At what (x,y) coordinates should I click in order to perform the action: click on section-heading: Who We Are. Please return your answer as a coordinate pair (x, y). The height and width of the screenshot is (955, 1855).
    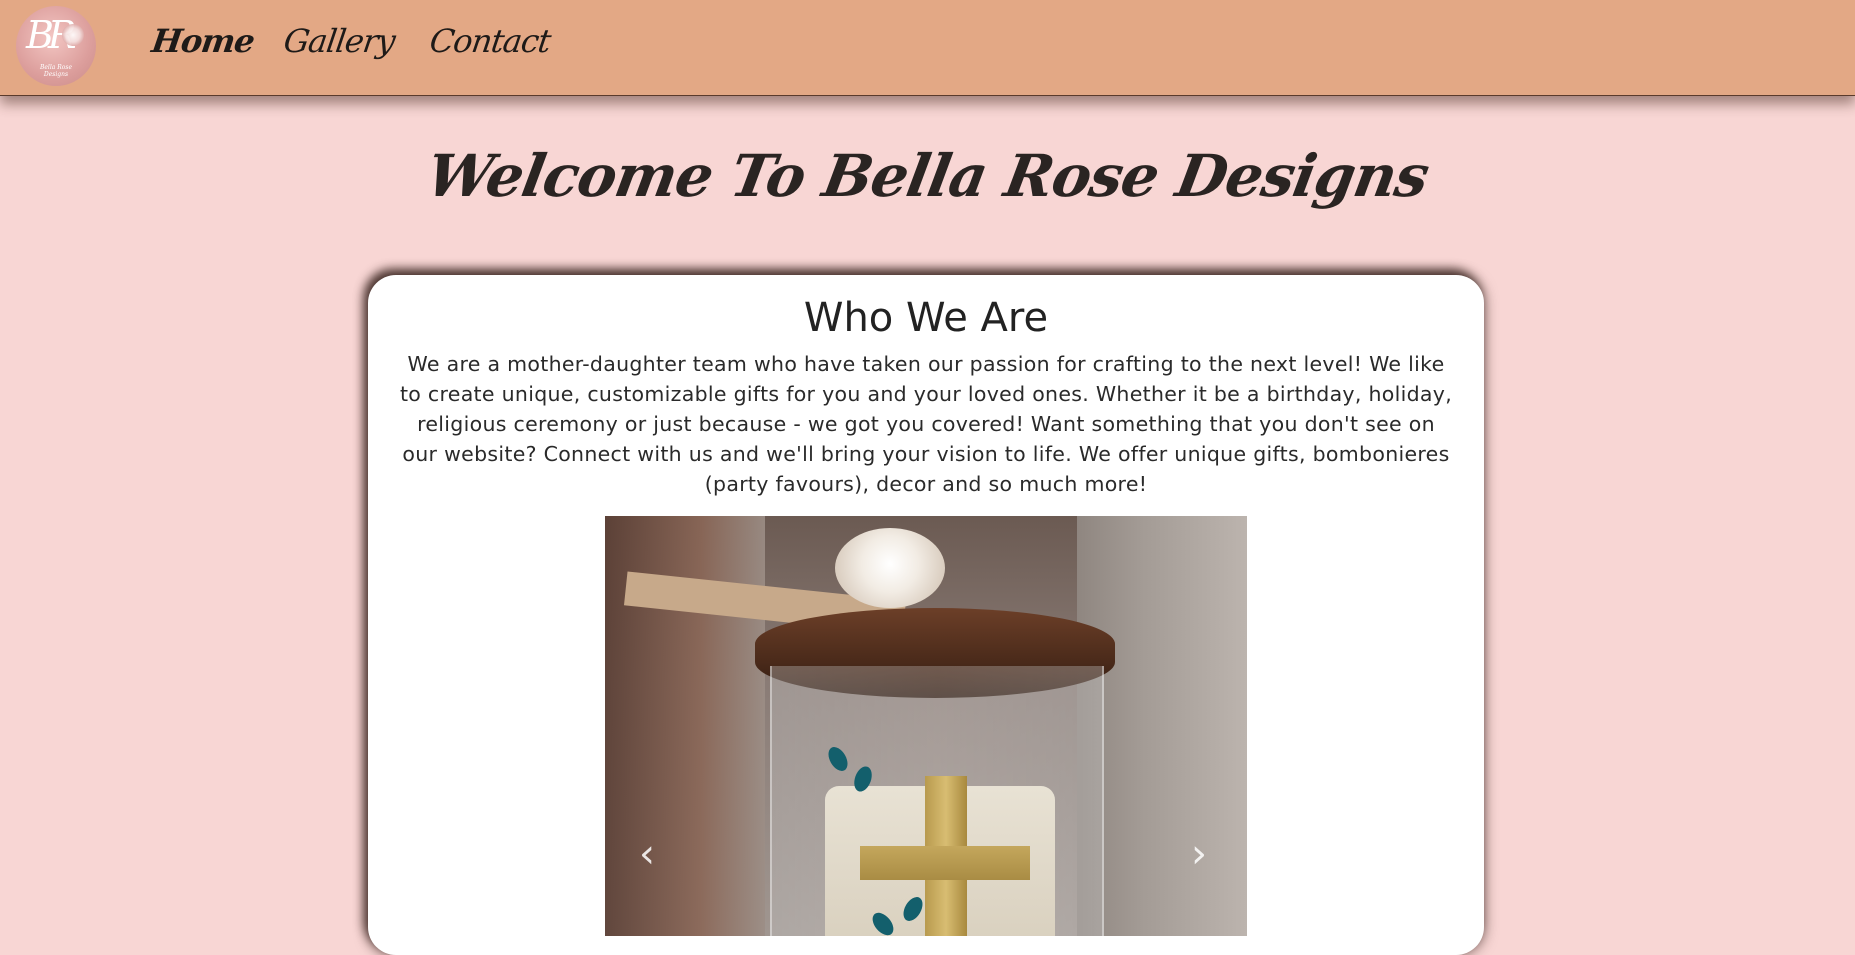
    Looking at the image, I should click on (926, 318).